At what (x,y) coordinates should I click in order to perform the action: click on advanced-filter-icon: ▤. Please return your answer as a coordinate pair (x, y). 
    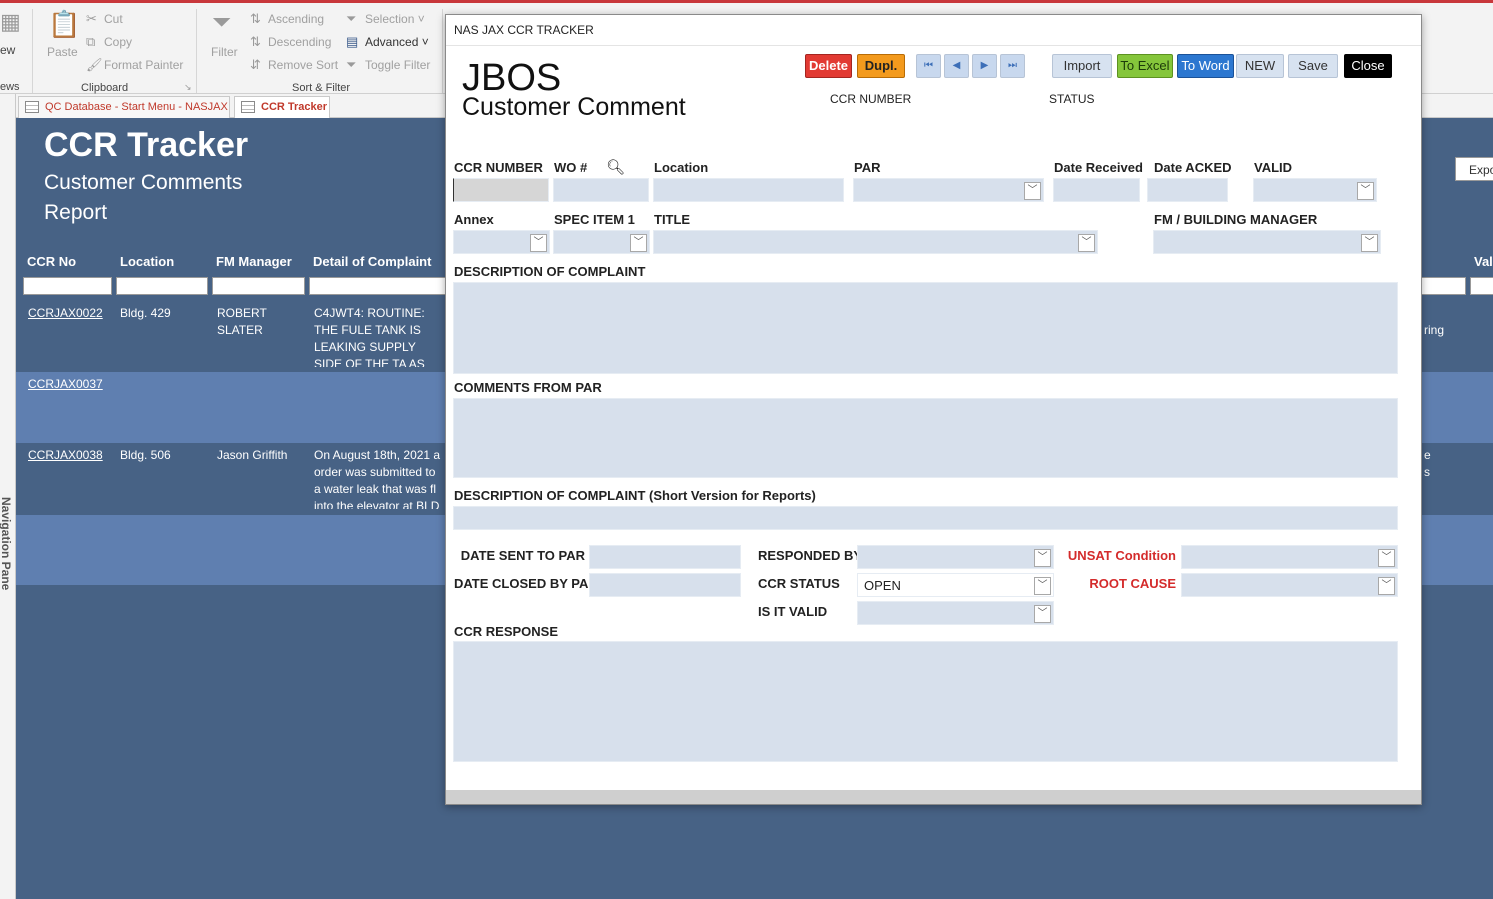
    Looking at the image, I should click on (352, 41).